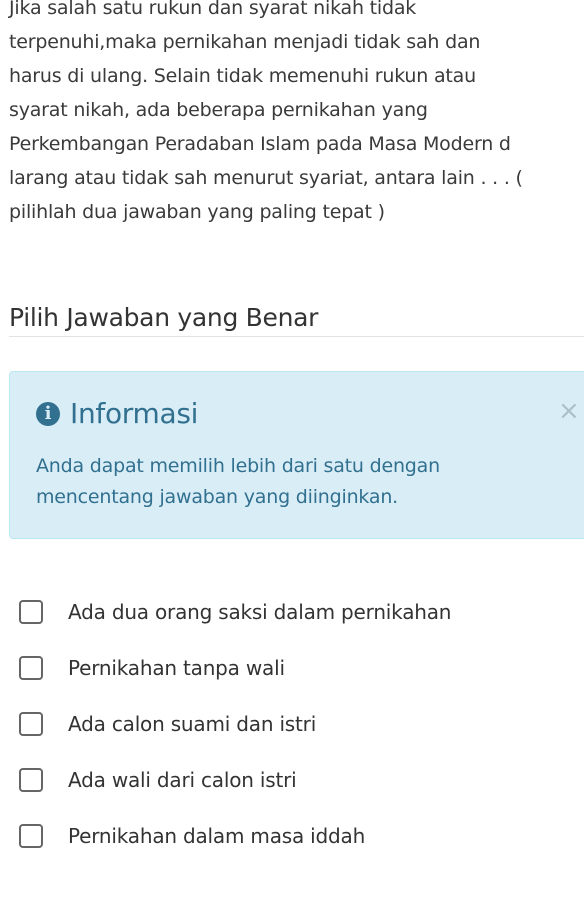 The height and width of the screenshot is (897, 584). Describe the element at coordinates (134, 413) in the screenshot. I see `info-alert-heading: Informasi` at that location.